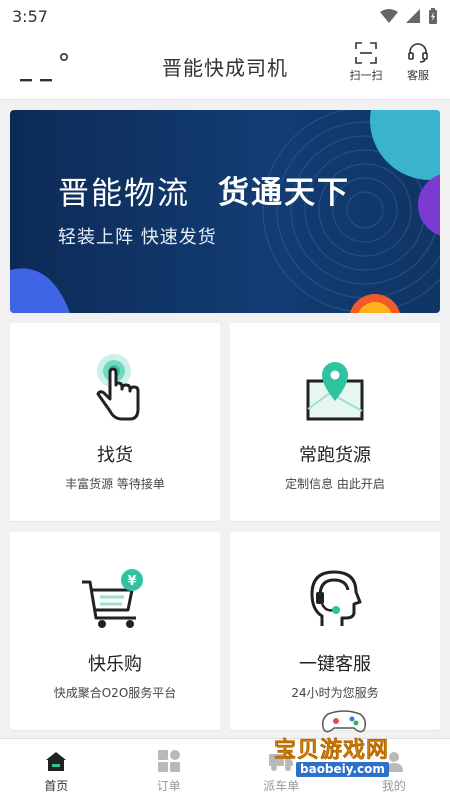 This screenshot has width=450, height=800. I want to click on site-watermark: 宝贝游戏网 baobeiy.com, so click(349, 742).